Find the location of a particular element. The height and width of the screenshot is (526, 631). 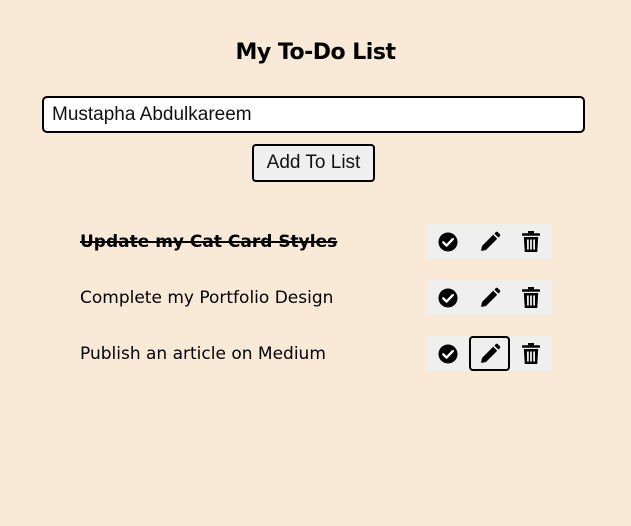

todo-item: Update my Cat Card Styles is located at coordinates (316, 251).